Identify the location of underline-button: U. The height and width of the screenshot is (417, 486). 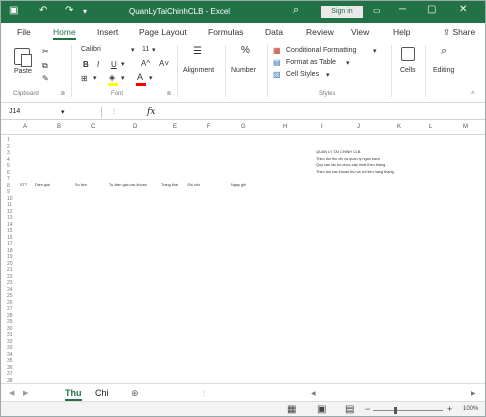
(114, 64).